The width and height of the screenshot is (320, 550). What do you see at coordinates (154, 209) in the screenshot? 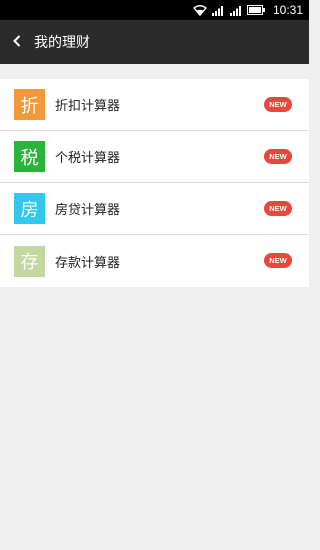
I see `list-item-mortgage-calculator: 房 房贷计算器 NEW` at bounding box center [154, 209].